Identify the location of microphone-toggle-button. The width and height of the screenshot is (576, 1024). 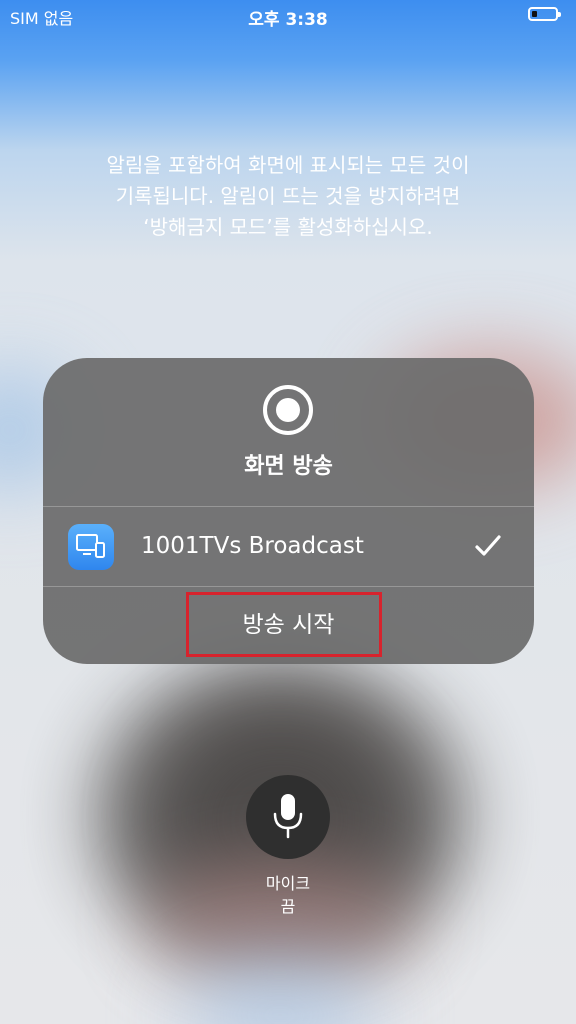
(288, 817).